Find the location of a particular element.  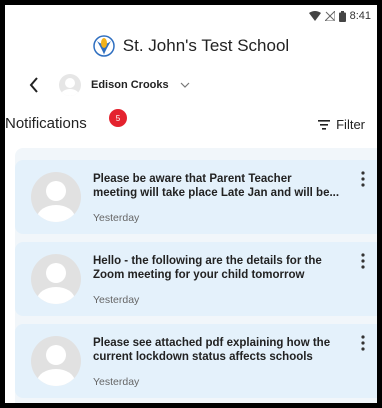

filter-label: Filter is located at coordinates (350, 124).